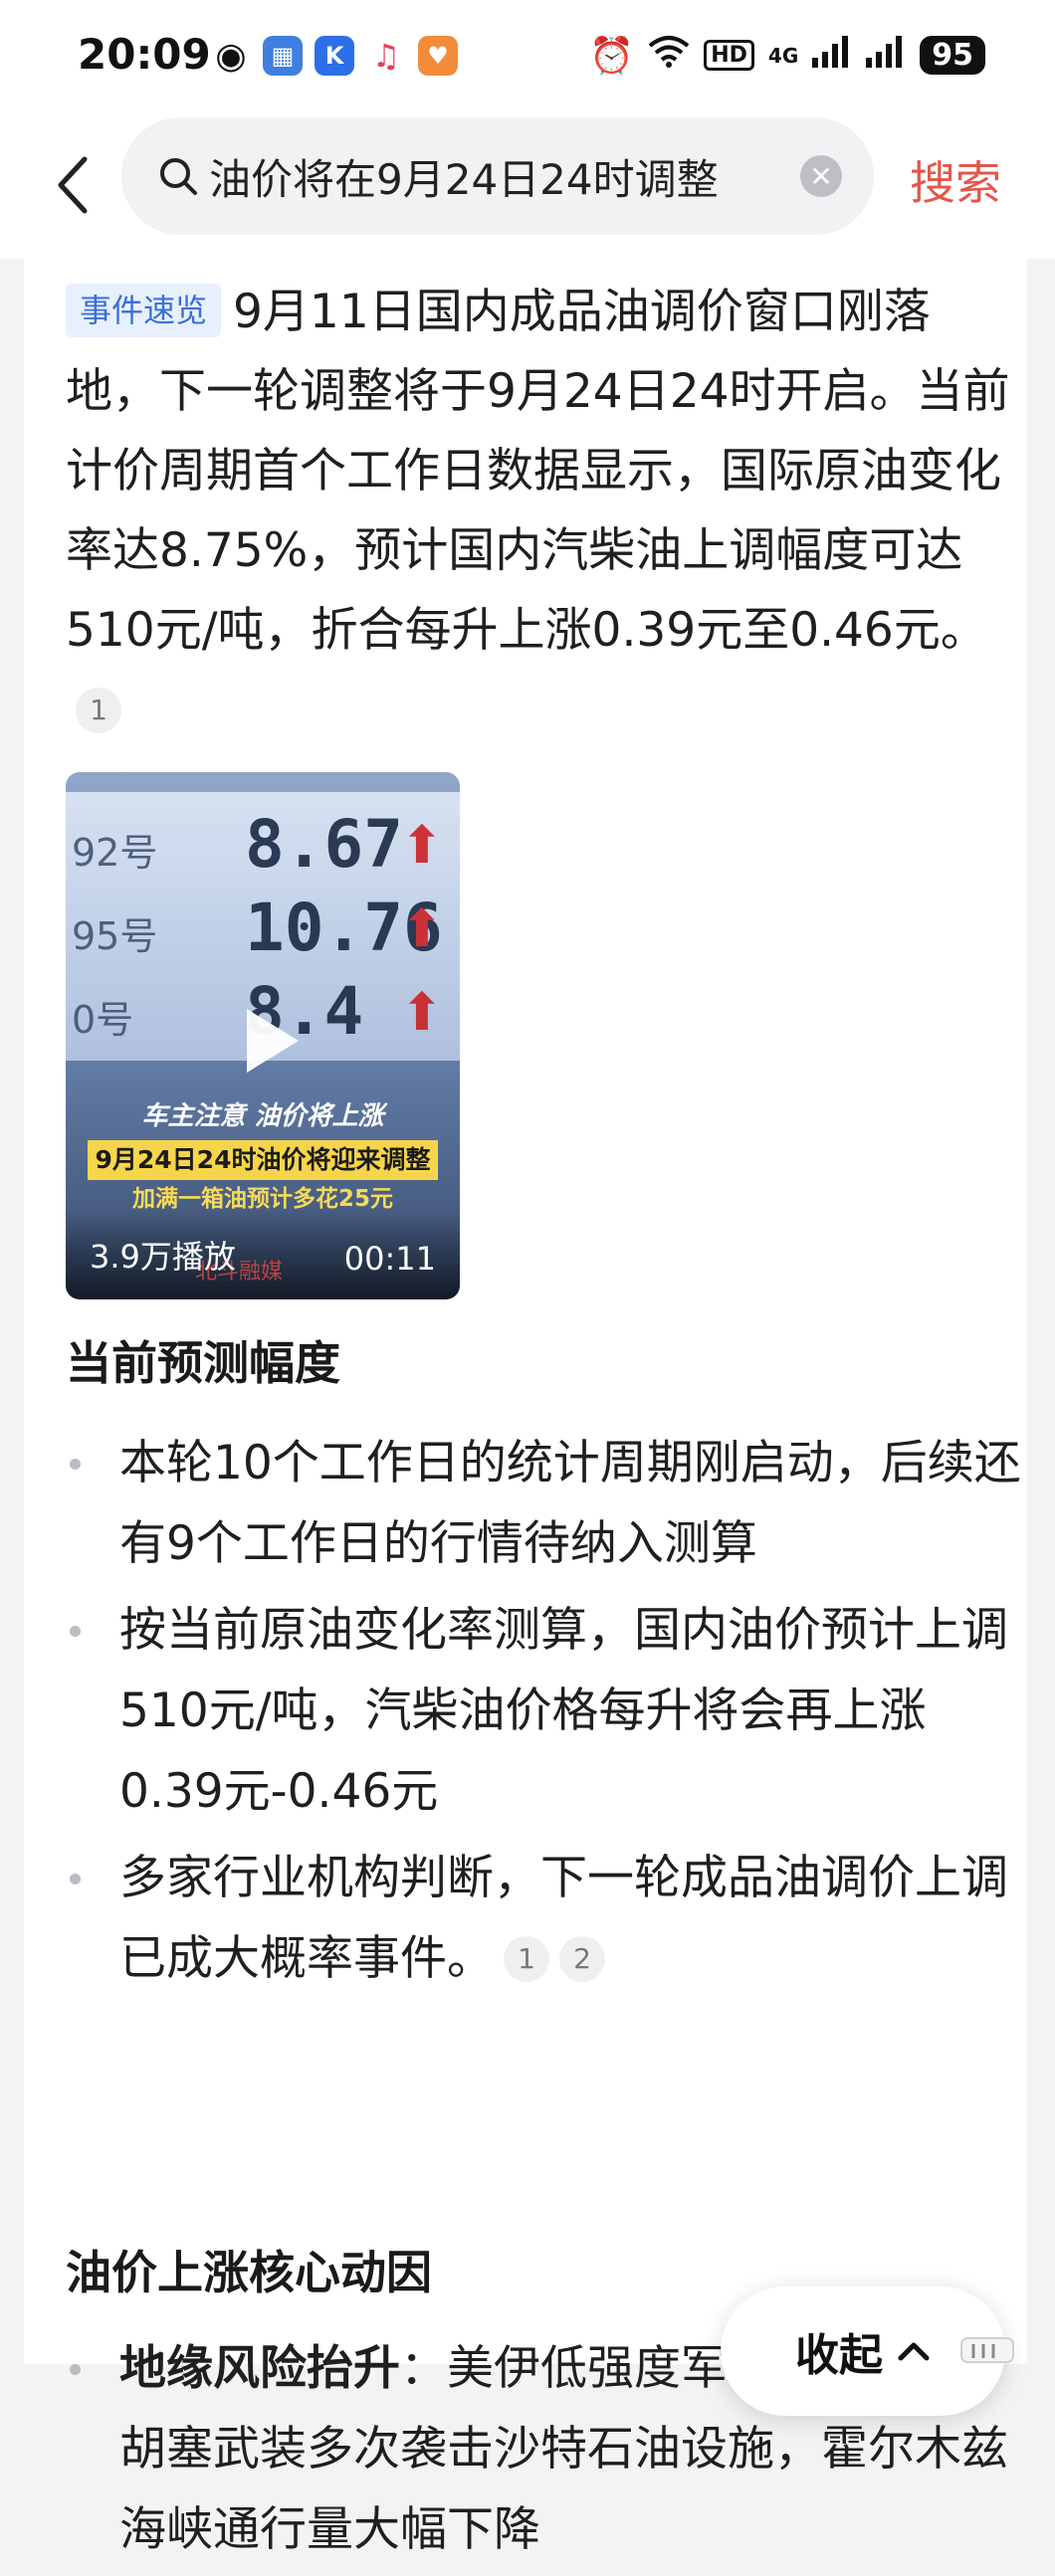  I want to click on list-item: 本轮10个工作日的统计周期刚启动，后续还有9个工作日的行情待纳入测算, so click(543, 1503).